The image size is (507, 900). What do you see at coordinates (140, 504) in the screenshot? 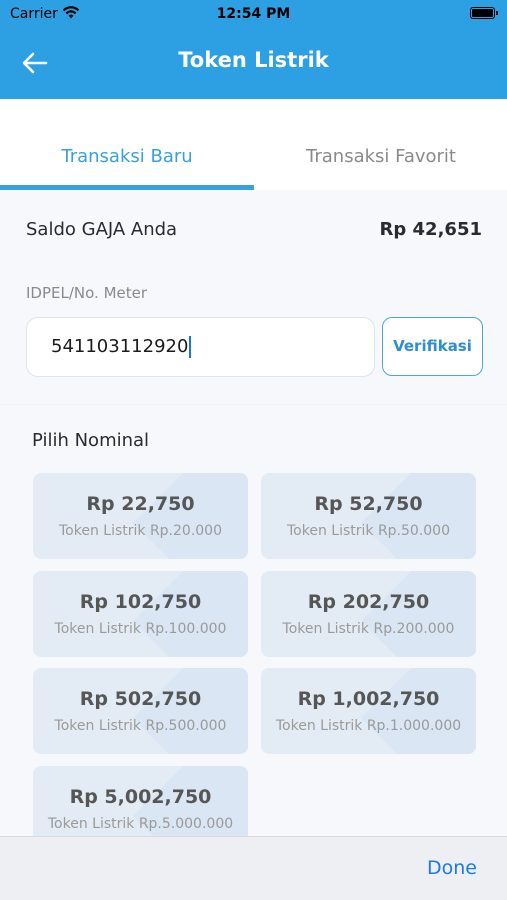
I see `nominal-price: Rp 22,750` at bounding box center [140, 504].